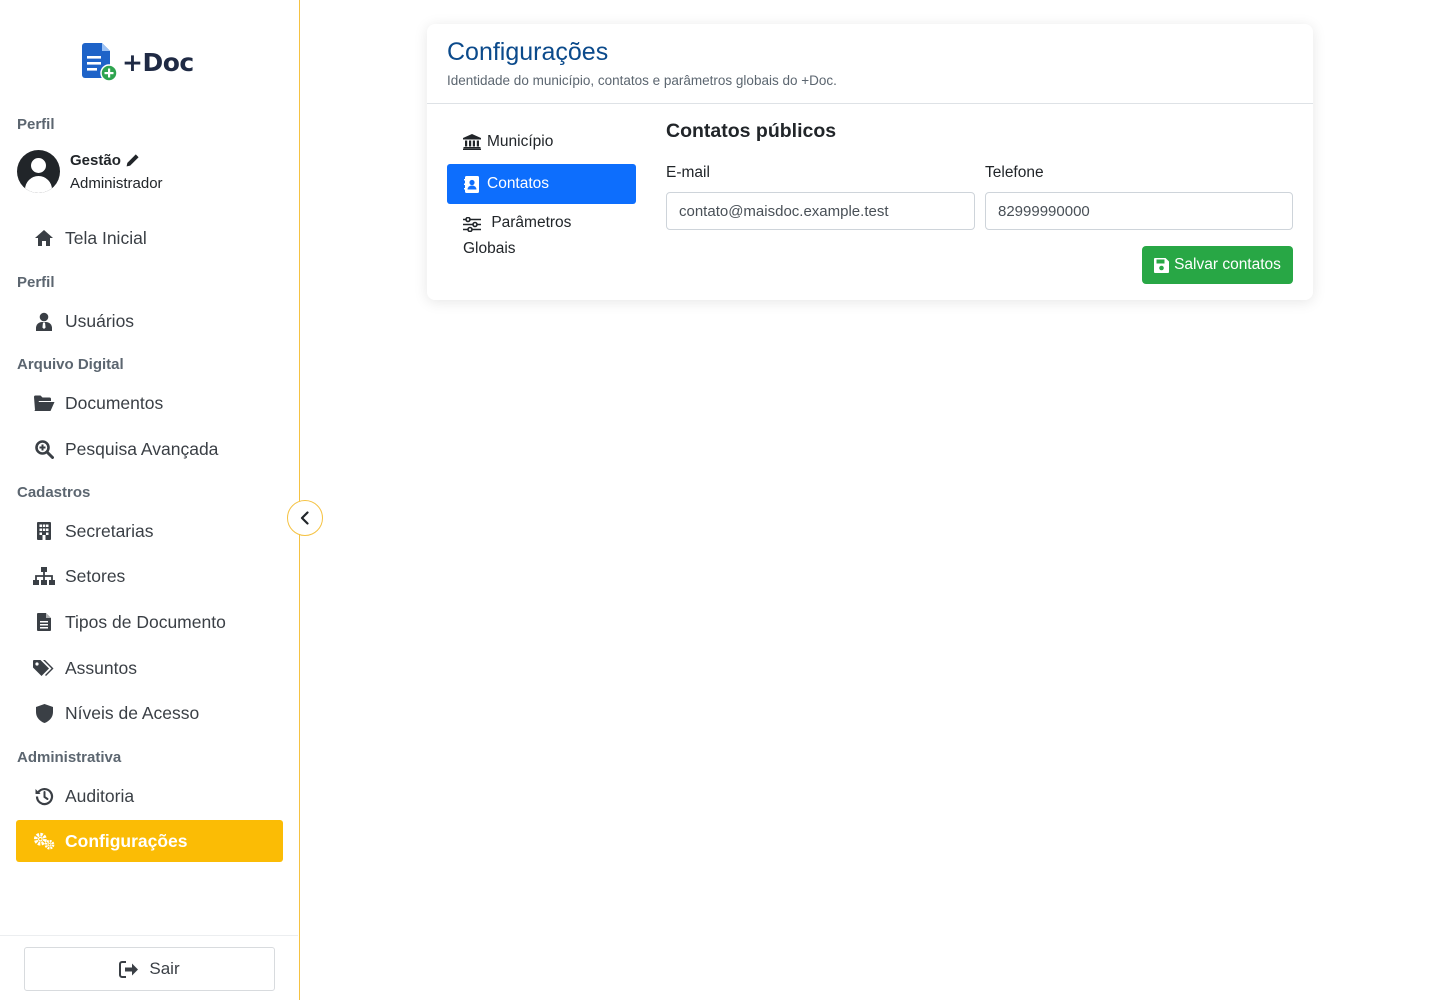 The height and width of the screenshot is (1000, 1440). What do you see at coordinates (44, 531) in the screenshot?
I see `building-icon` at bounding box center [44, 531].